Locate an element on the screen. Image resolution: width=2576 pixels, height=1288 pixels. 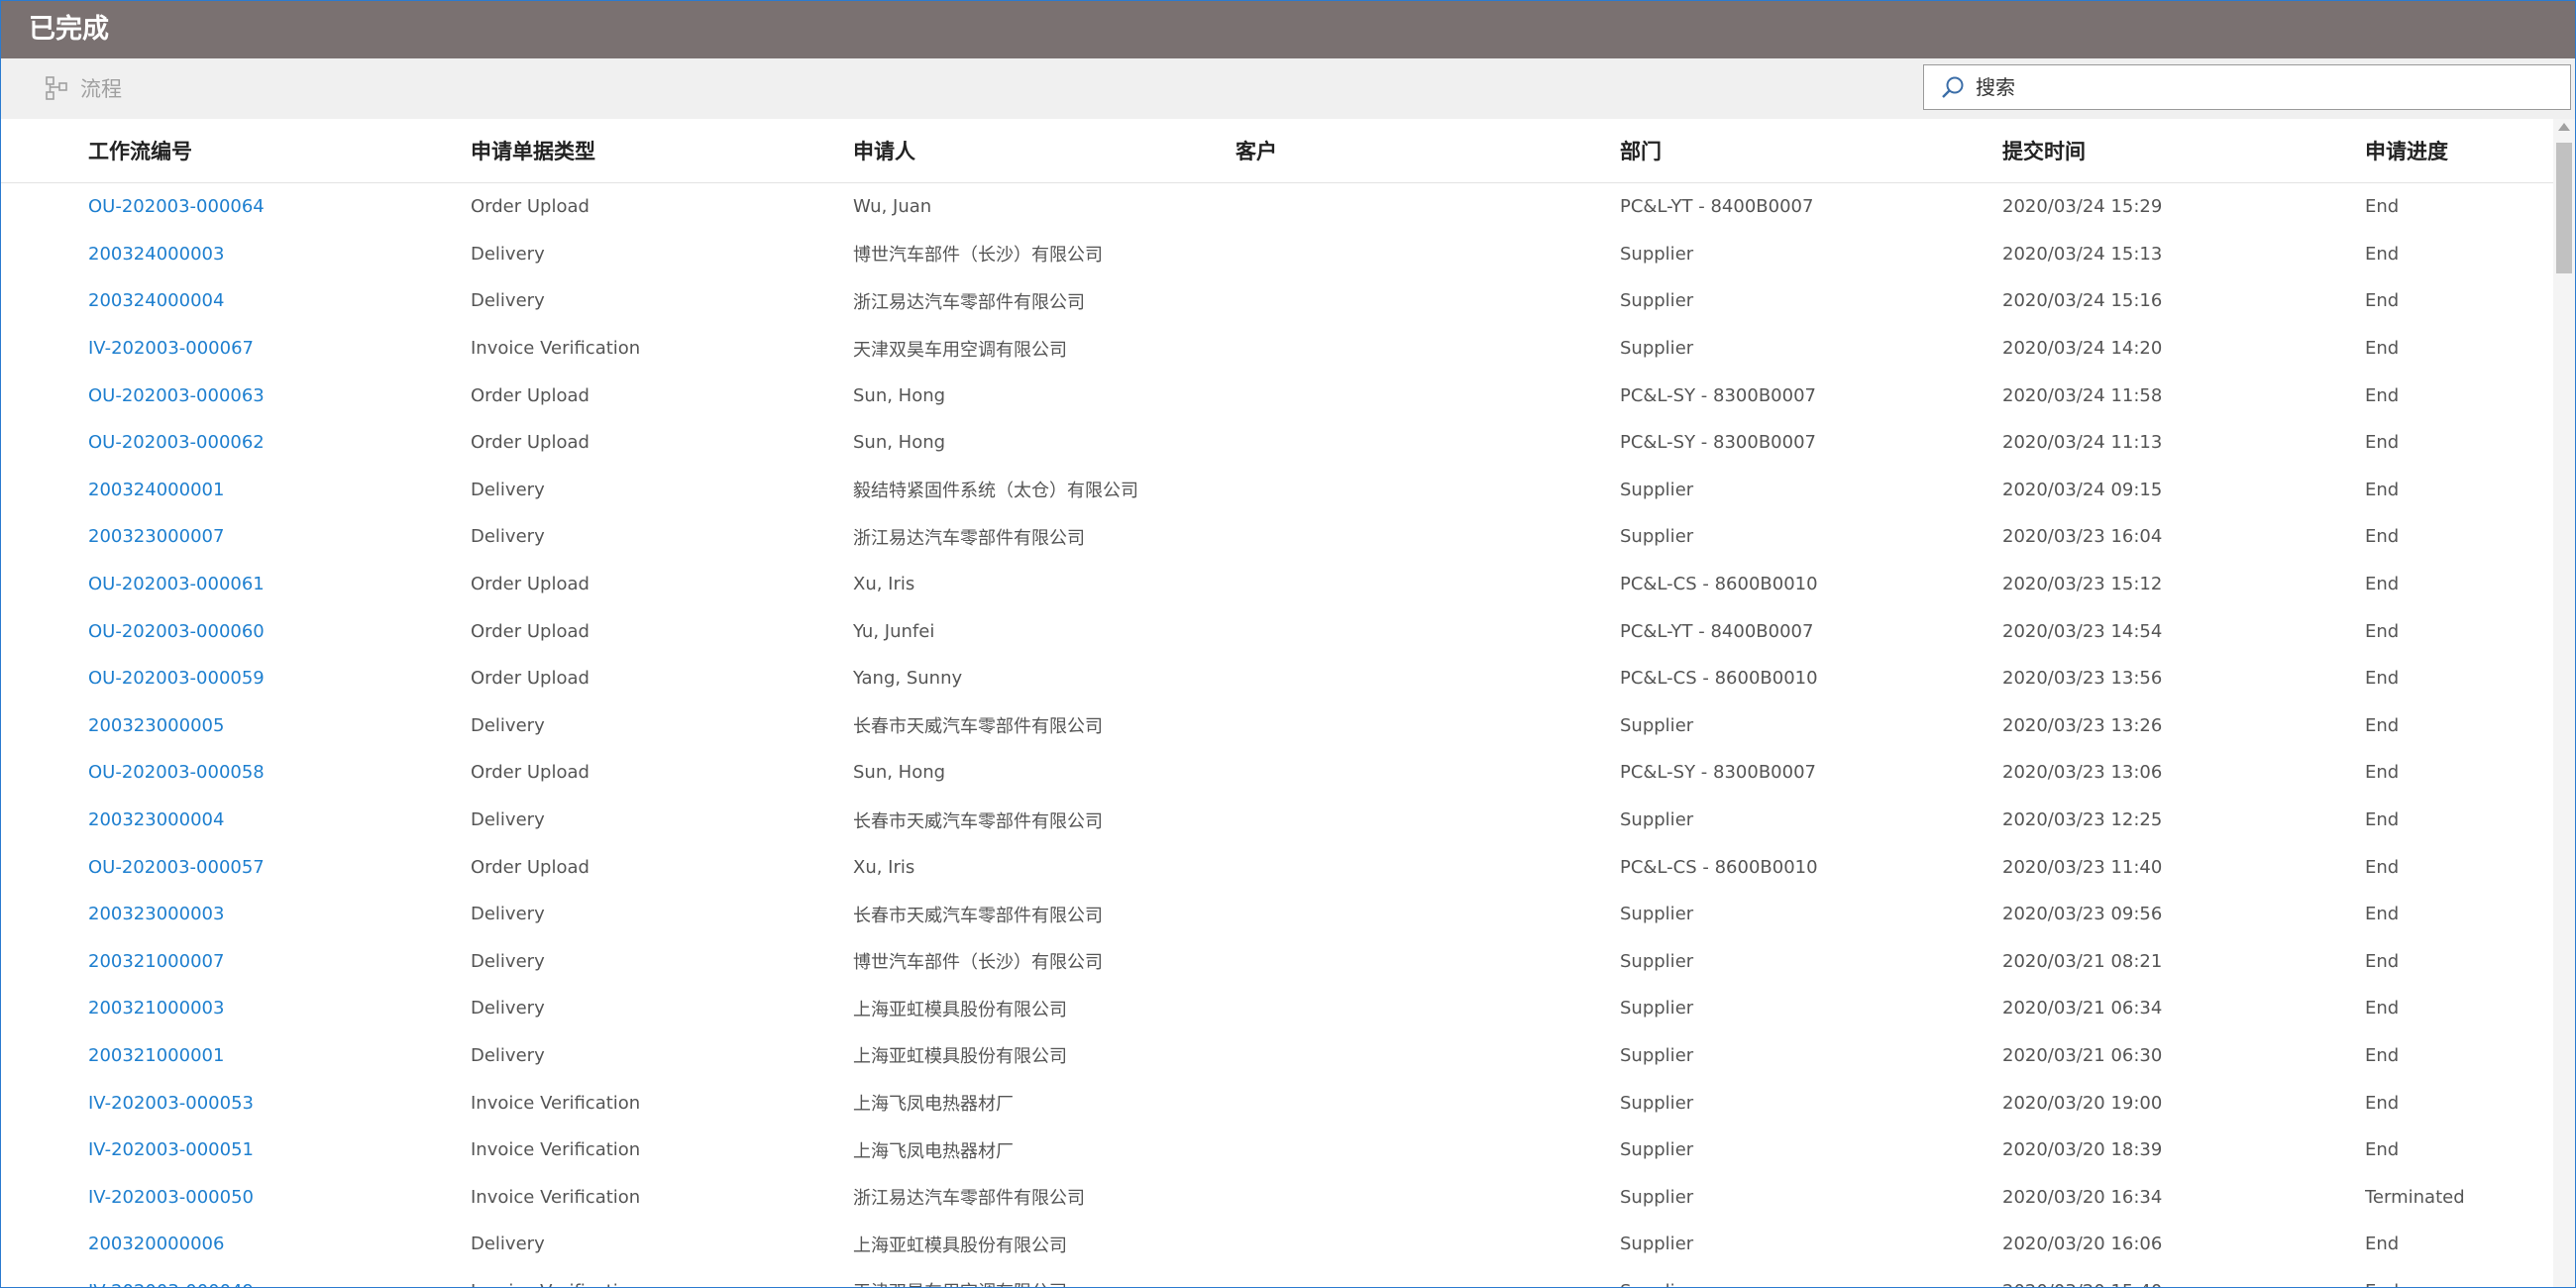
vertical-scrollbar is located at coordinates (2564, 703).